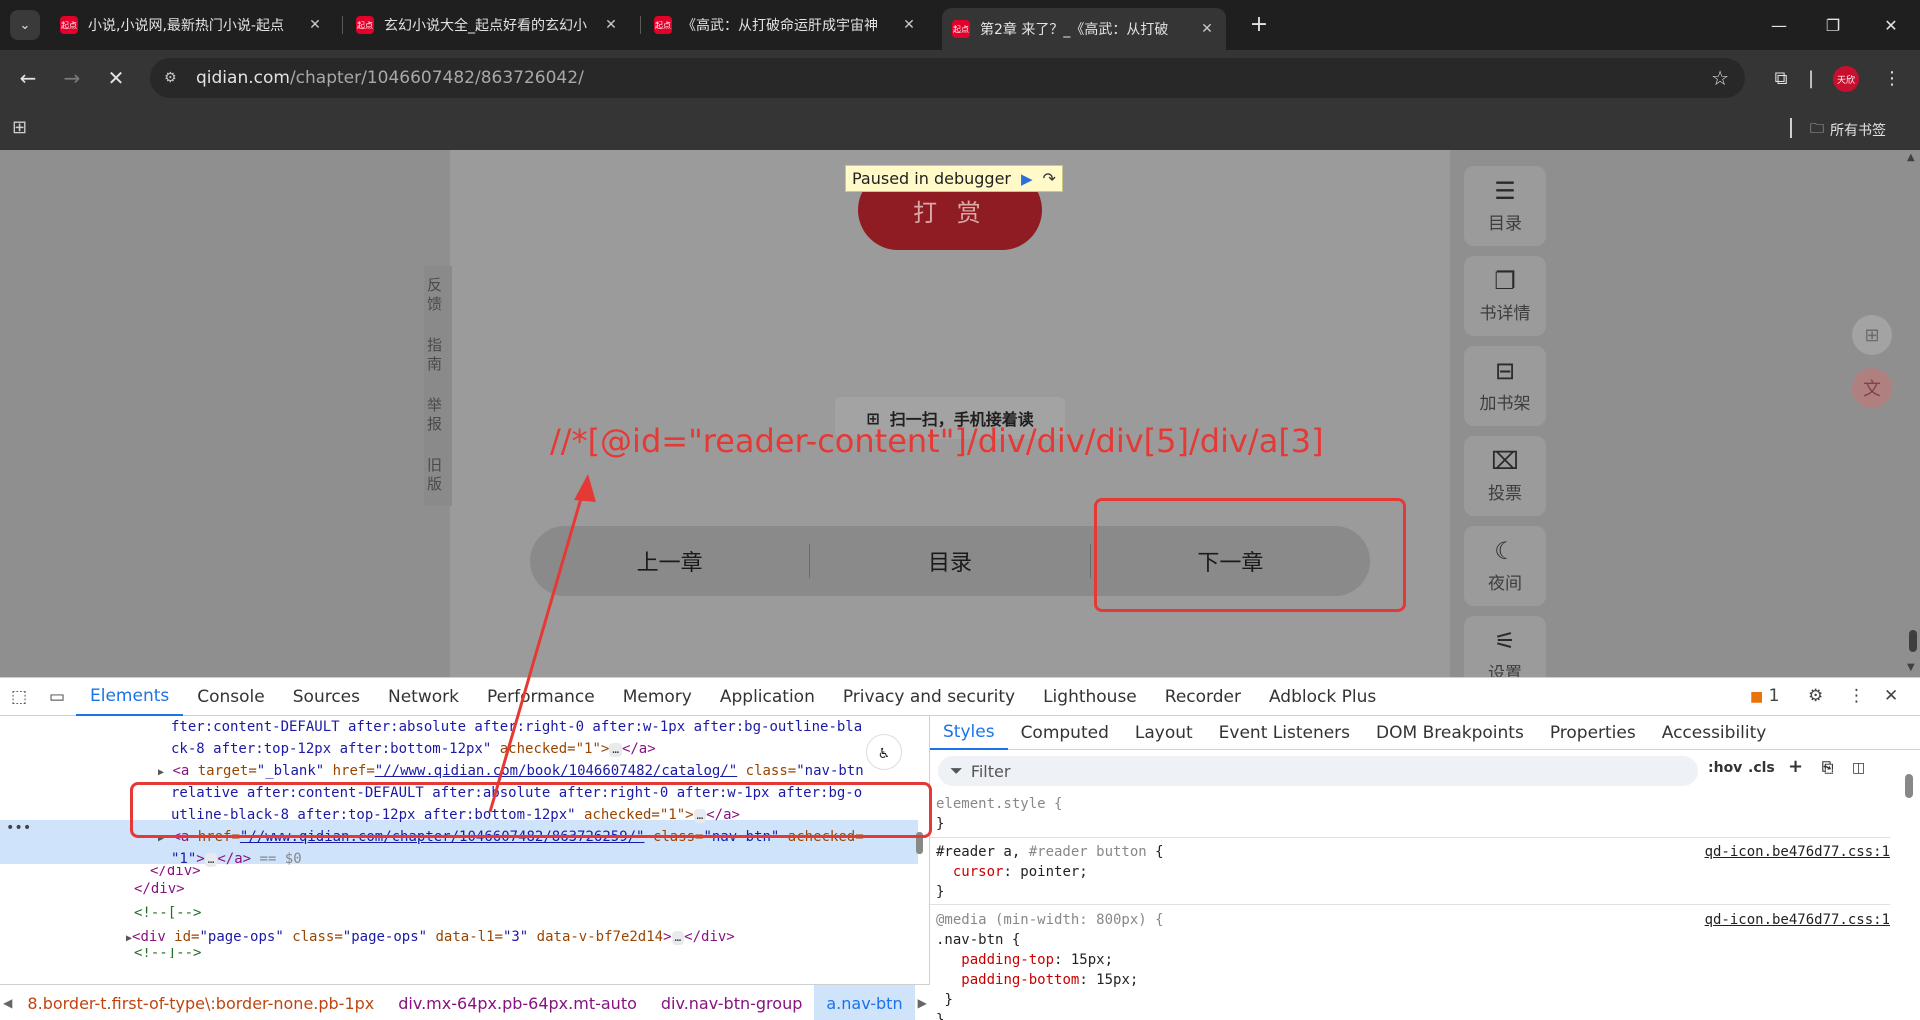 Image resolution: width=1920 pixels, height=1020 pixels. Describe the element at coordinates (1049, 178) in the screenshot. I see `step-over-icon: ↷` at that location.